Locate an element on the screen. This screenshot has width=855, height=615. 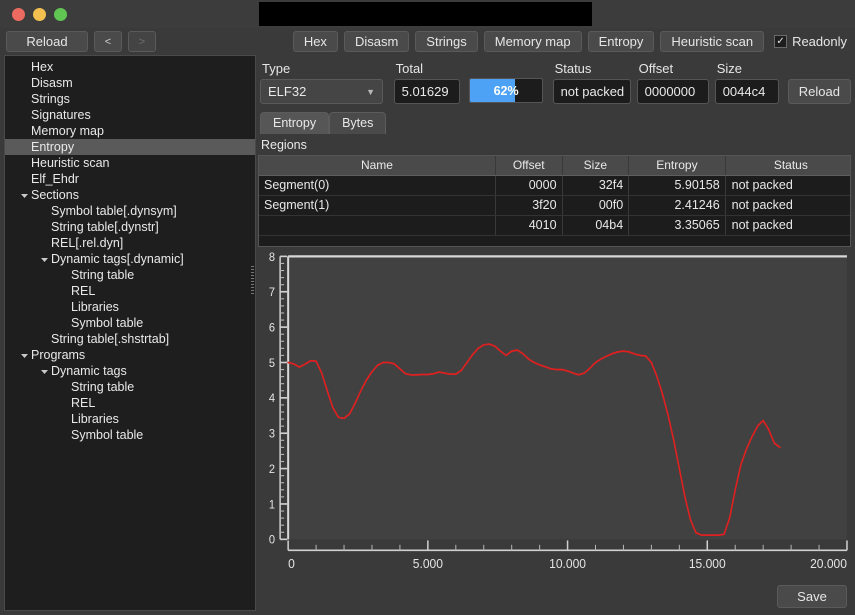
type-value: ELF32 is located at coordinates (287, 91).